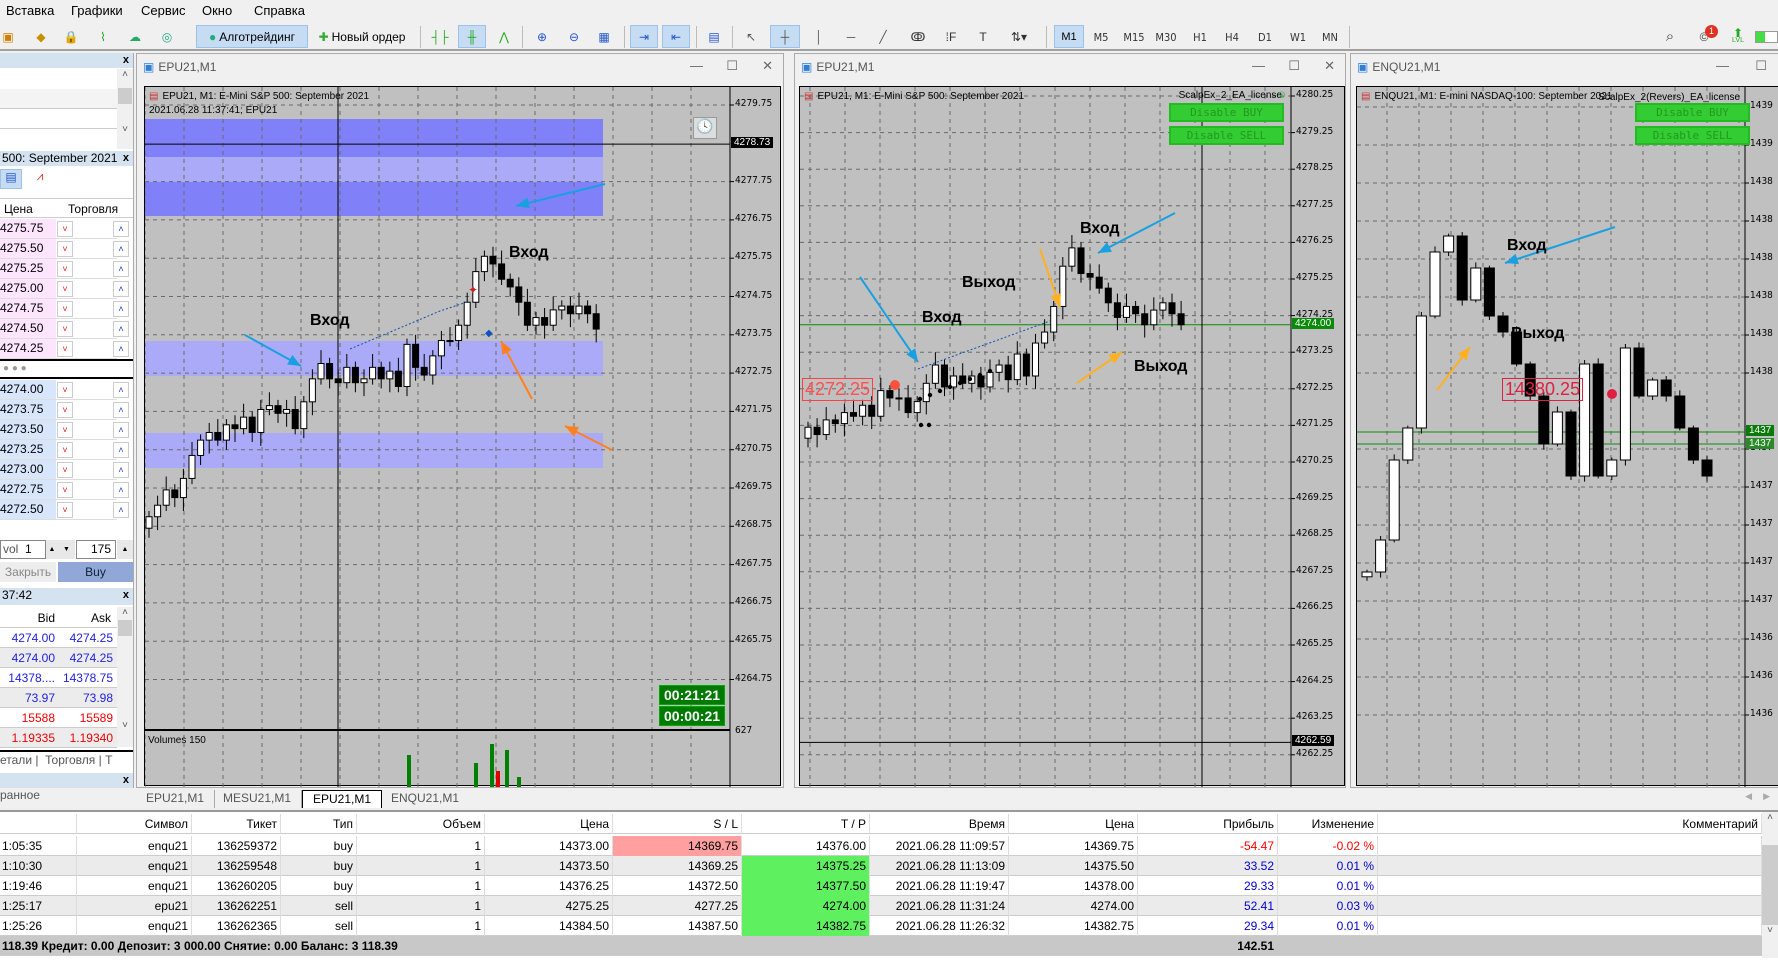  Describe the element at coordinates (70, 760) in the screenshot. I see `tab-trading: Торговля` at that location.